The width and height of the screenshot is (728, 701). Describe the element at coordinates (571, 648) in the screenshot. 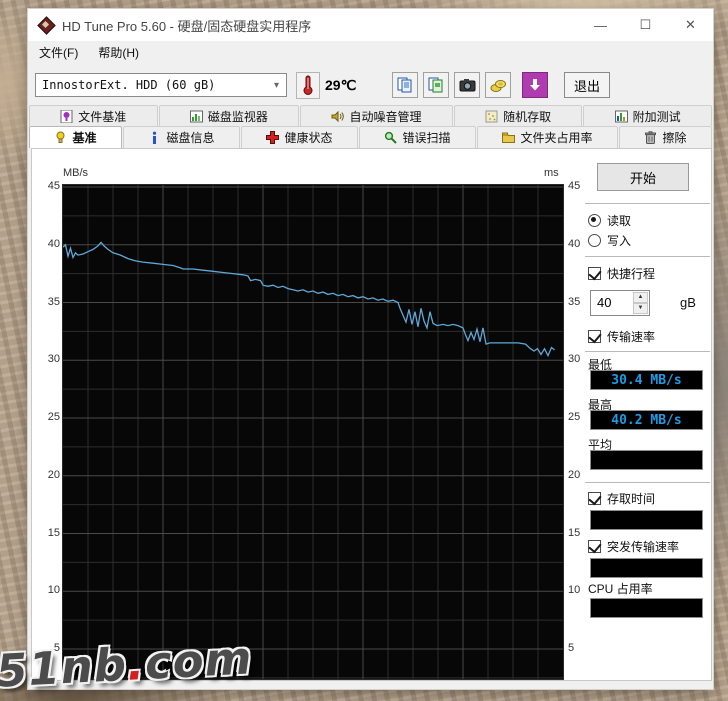

I see `y-tick-label: 5` at that location.